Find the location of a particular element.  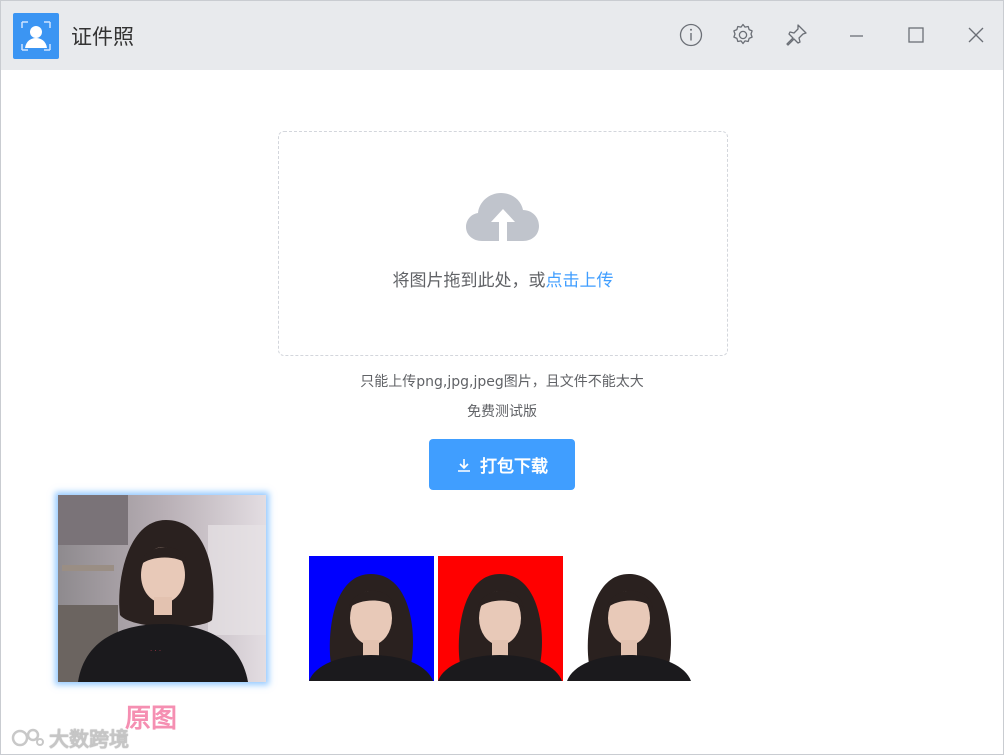

info-icon is located at coordinates (691, 35).